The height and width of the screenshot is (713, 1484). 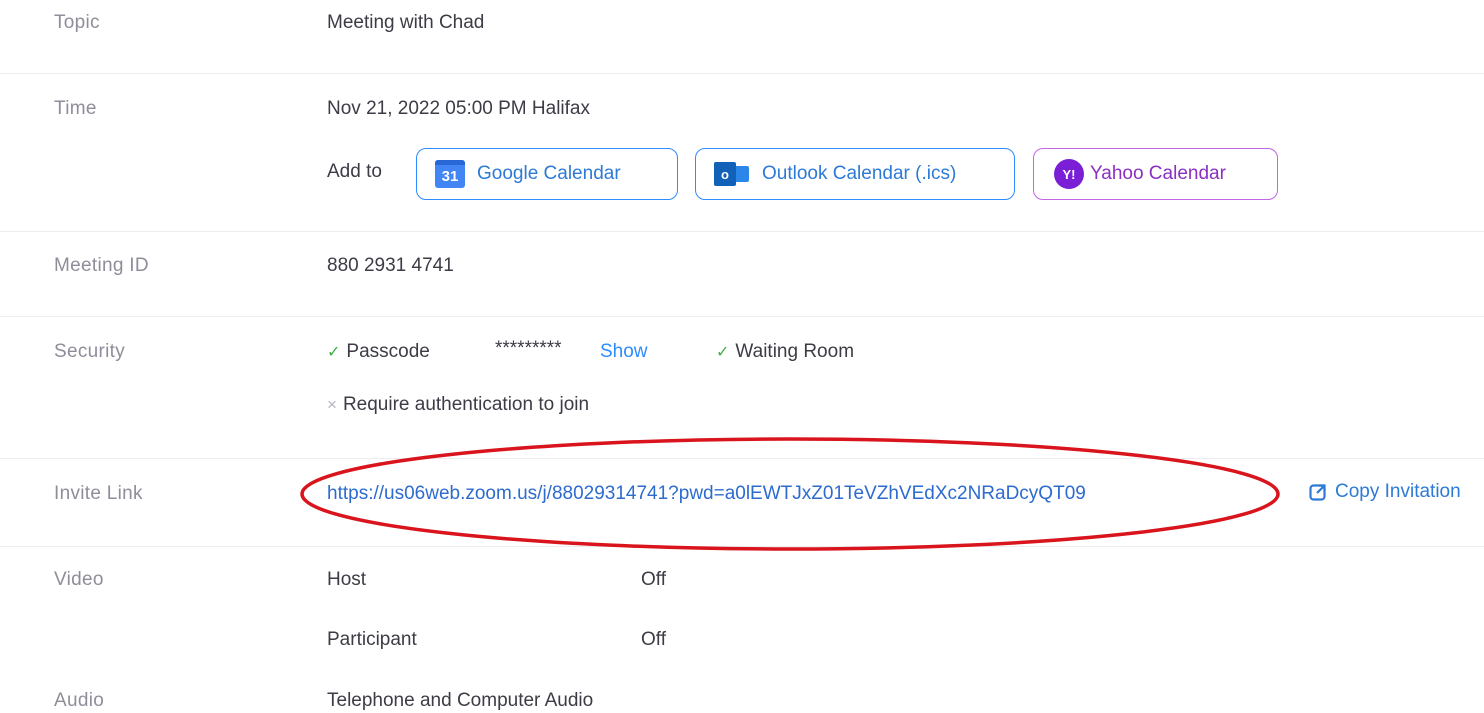 I want to click on passcode-status: ✓ Passcode, so click(x=378, y=352).